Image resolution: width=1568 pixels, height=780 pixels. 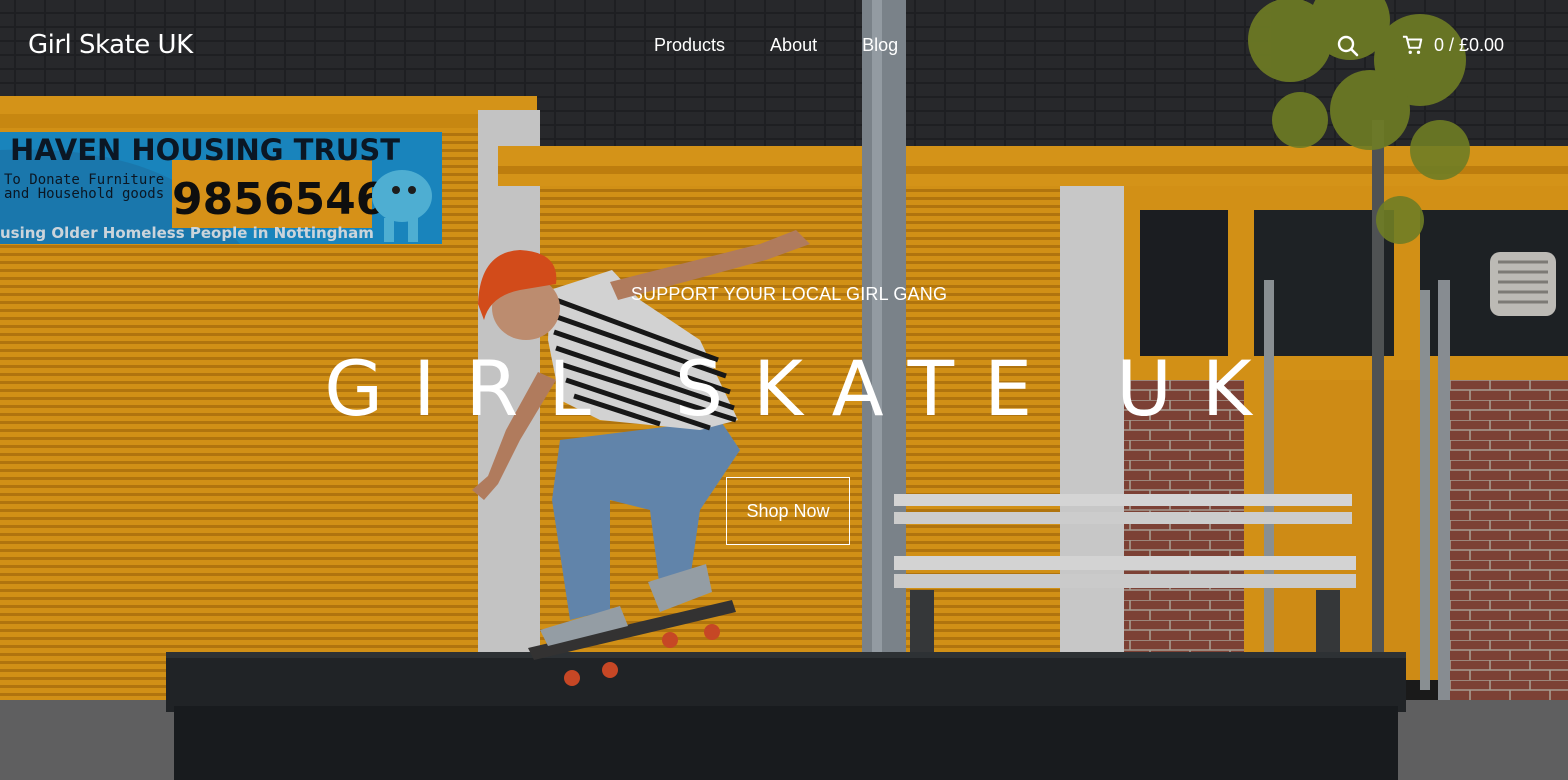 What do you see at coordinates (789, 294) in the screenshot?
I see `hero-eyebrow: SUPPORT YOUR LOCAL GIRL GANG` at bounding box center [789, 294].